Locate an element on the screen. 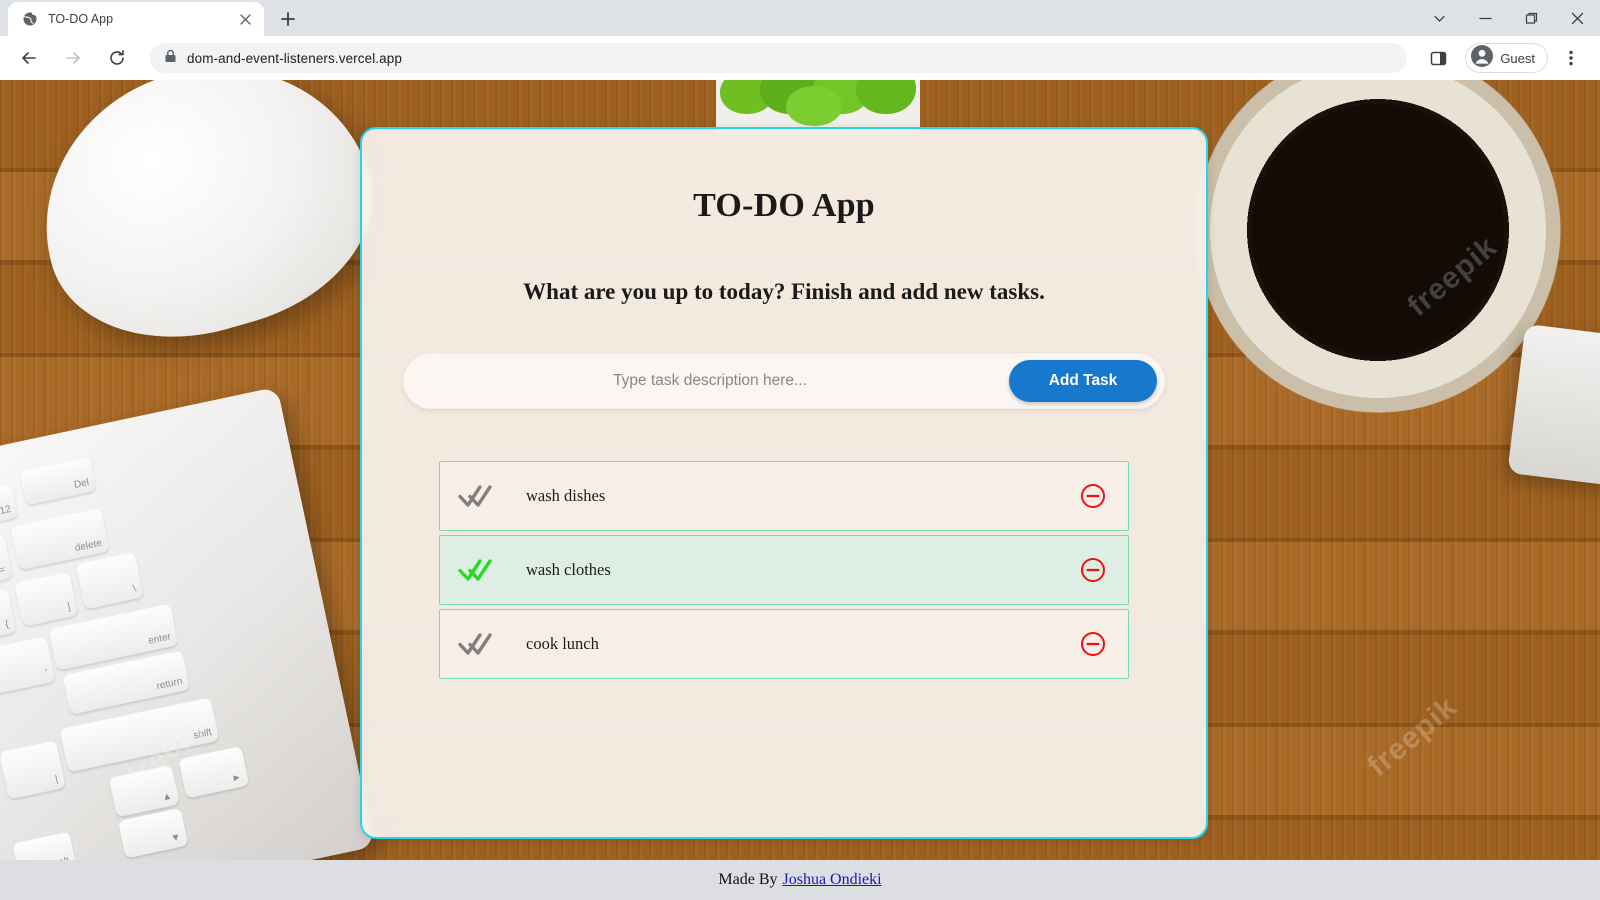 The height and width of the screenshot is (900, 1600). profile-name: Guest is located at coordinates (1517, 58).